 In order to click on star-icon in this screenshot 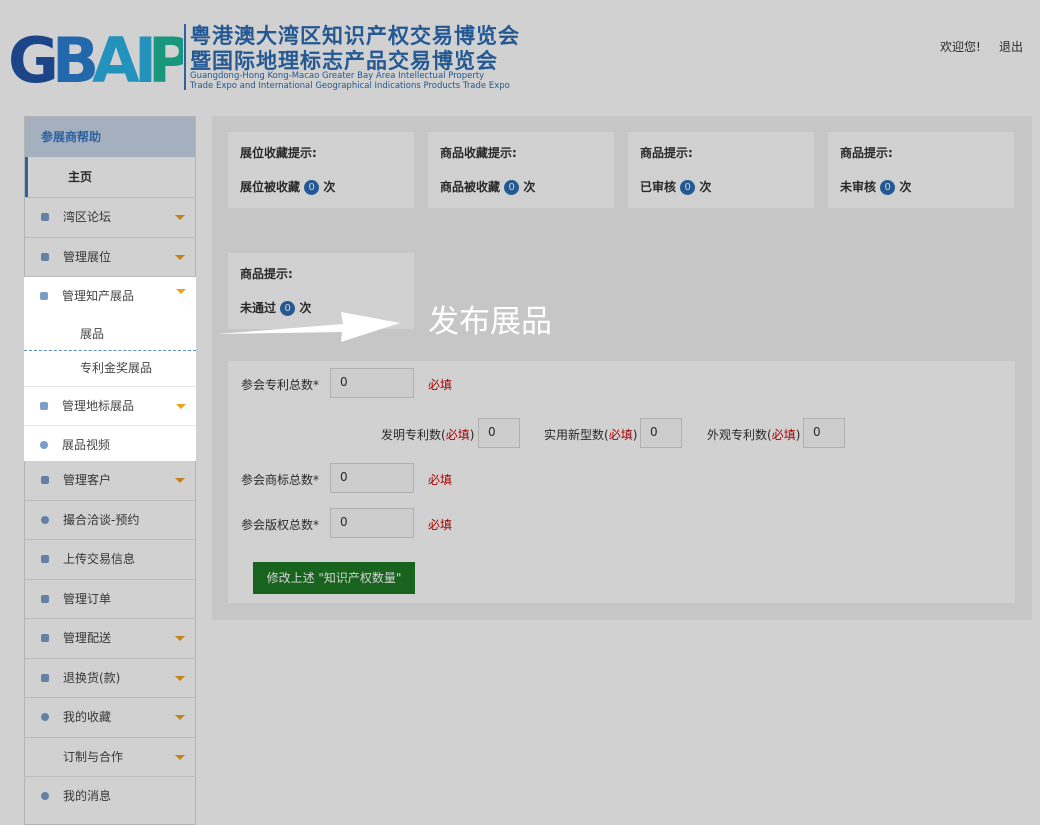, I will do `click(45, 717)`.